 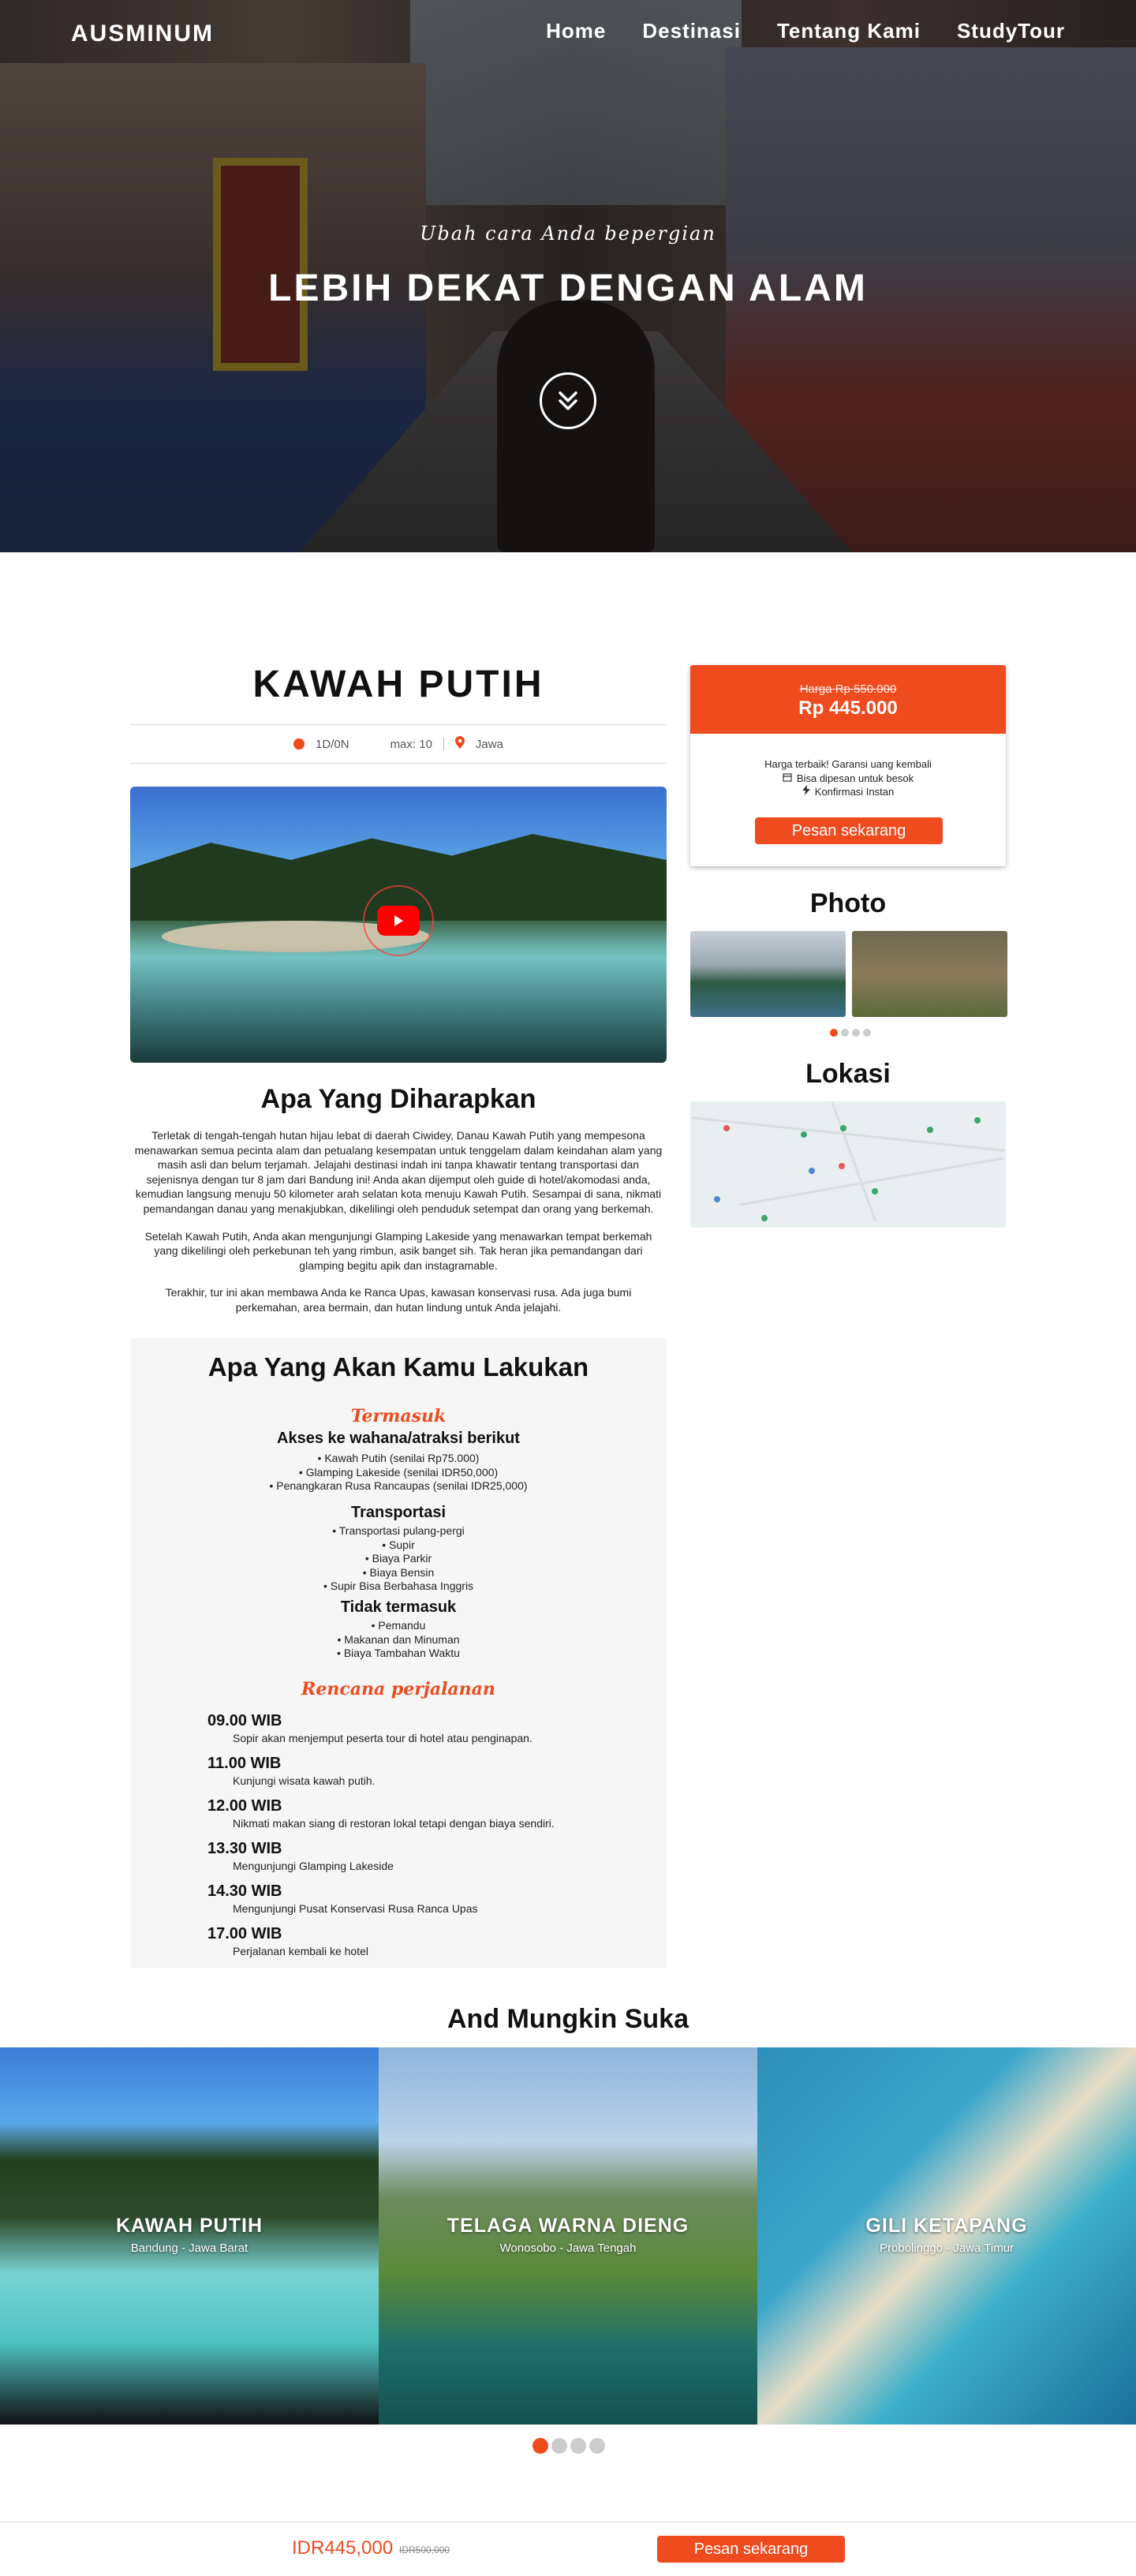 I want to click on guarantee-text: Harga terbaik! Garansi uang kembali, so click(x=848, y=764).